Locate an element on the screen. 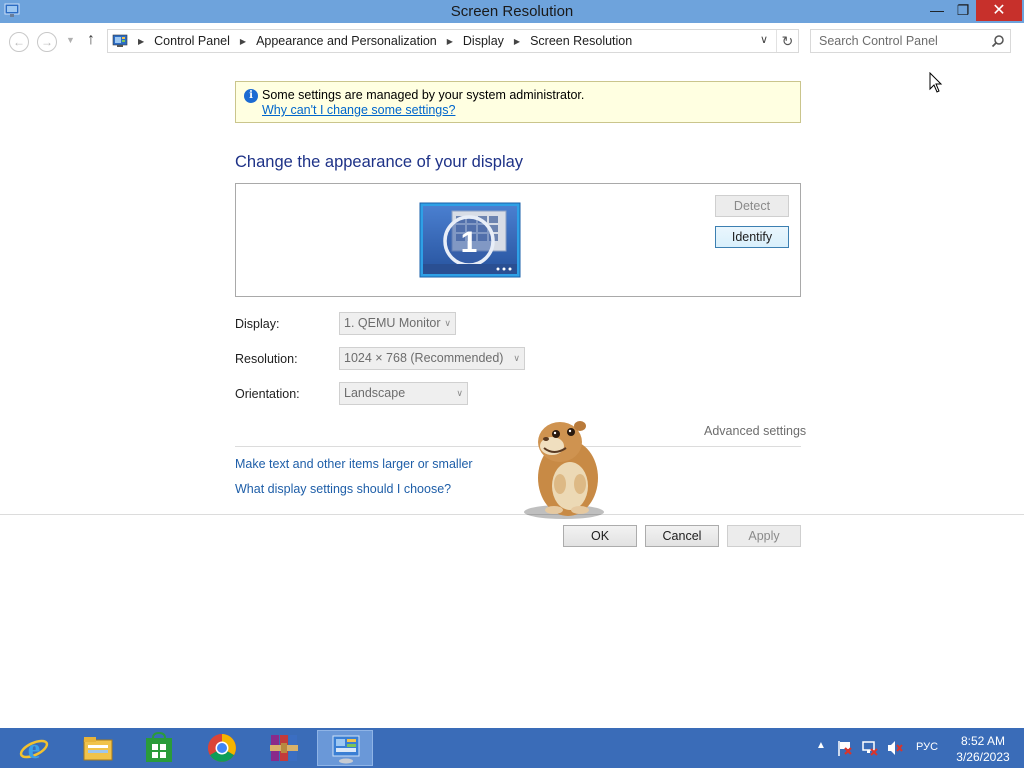 Image resolution: width=1024 pixels, height=768 pixels. network-icon is located at coordinates (870, 748).